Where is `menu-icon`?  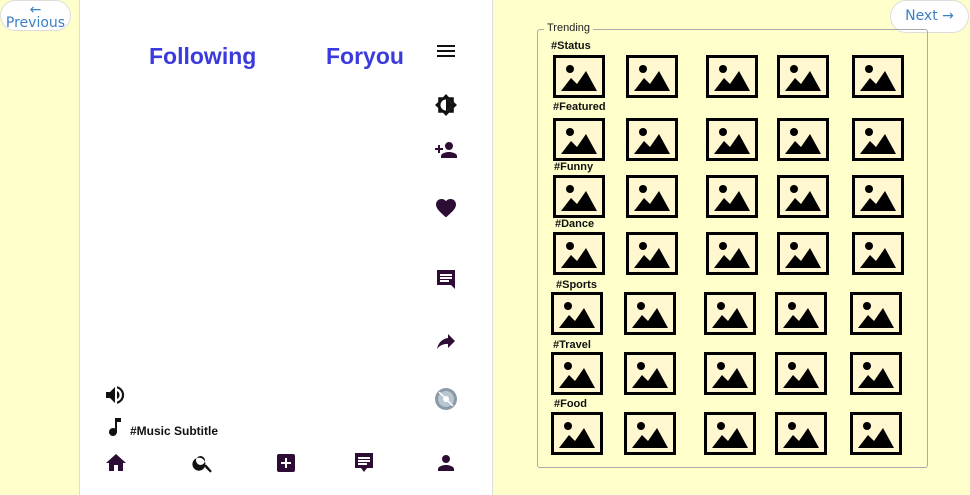 menu-icon is located at coordinates (446, 51).